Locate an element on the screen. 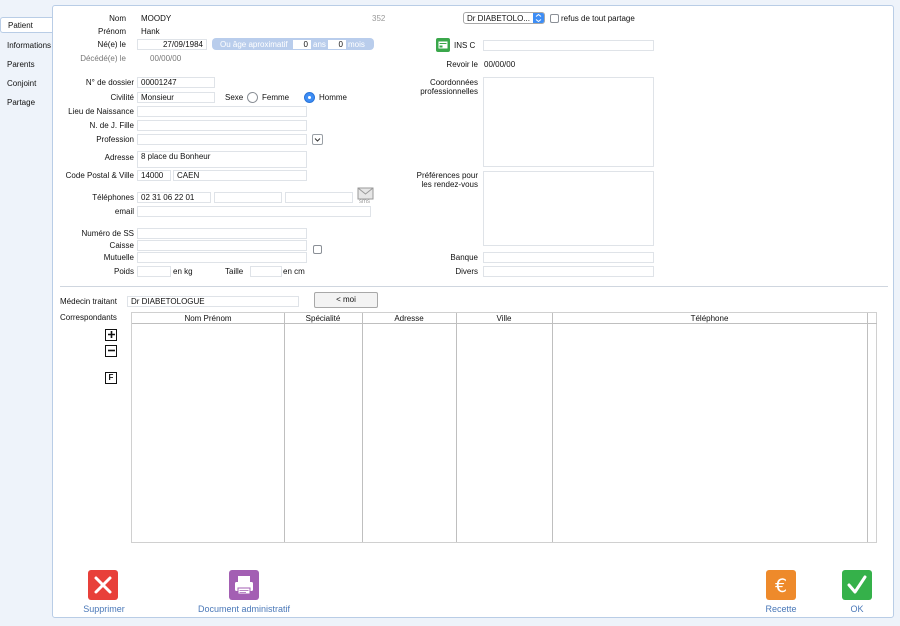 The height and width of the screenshot is (626, 900). printer-icon is located at coordinates (244, 585).